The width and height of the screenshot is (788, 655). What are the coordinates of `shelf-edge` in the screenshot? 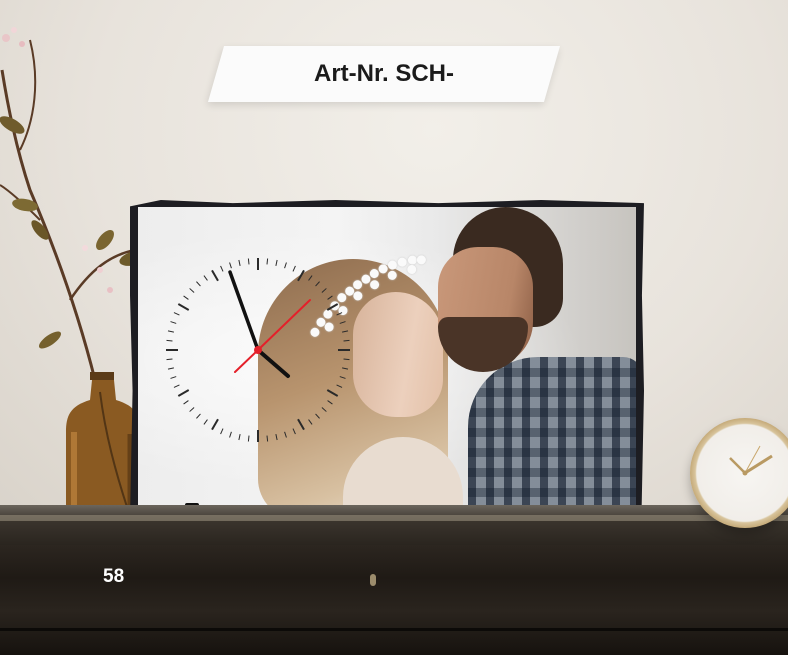 It's located at (394, 518).